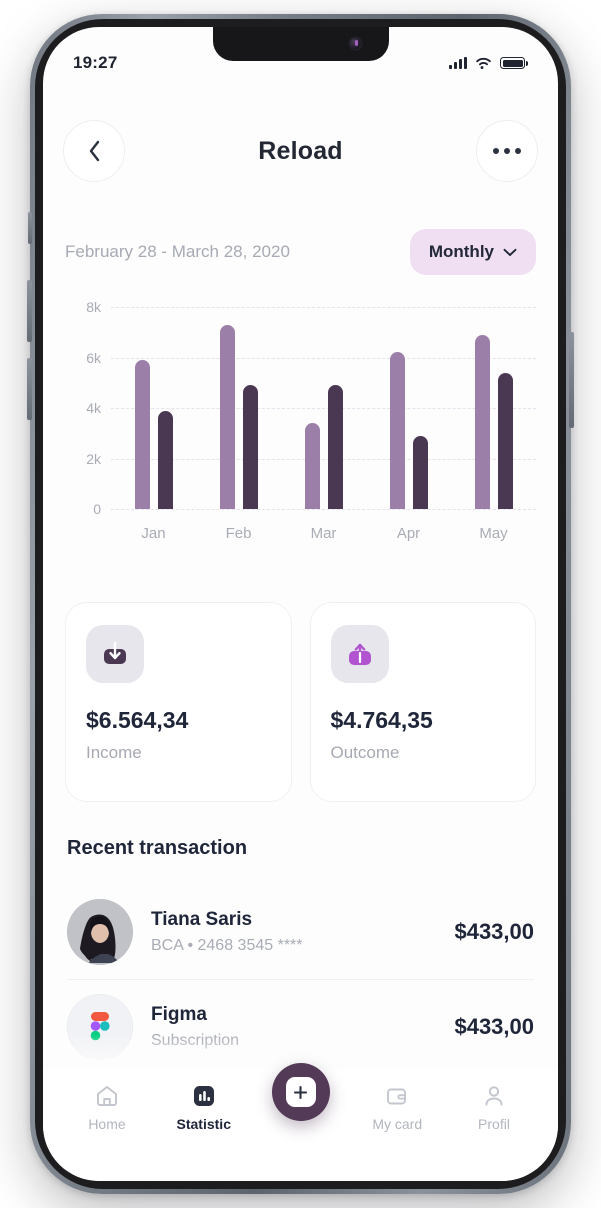 The height and width of the screenshot is (1208, 601). What do you see at coordinates (494, 1124) in the screenshot?
I see `tab-profil-label: Profil` at bounding box center [494, 1124].